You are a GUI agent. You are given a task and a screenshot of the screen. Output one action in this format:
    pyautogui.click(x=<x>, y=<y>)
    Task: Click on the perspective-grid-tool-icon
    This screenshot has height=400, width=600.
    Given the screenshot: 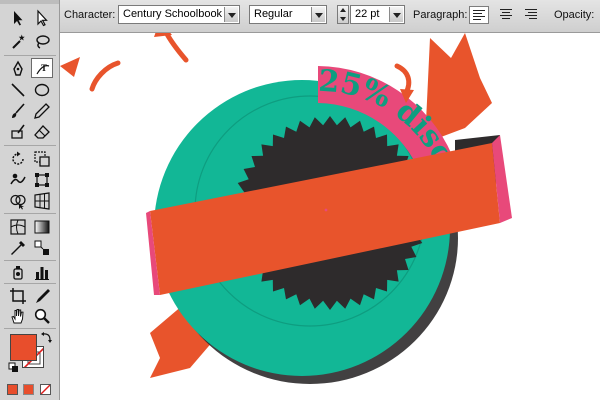 What is the action you would take?
    pyautogui.click(x=42, y=201)
    